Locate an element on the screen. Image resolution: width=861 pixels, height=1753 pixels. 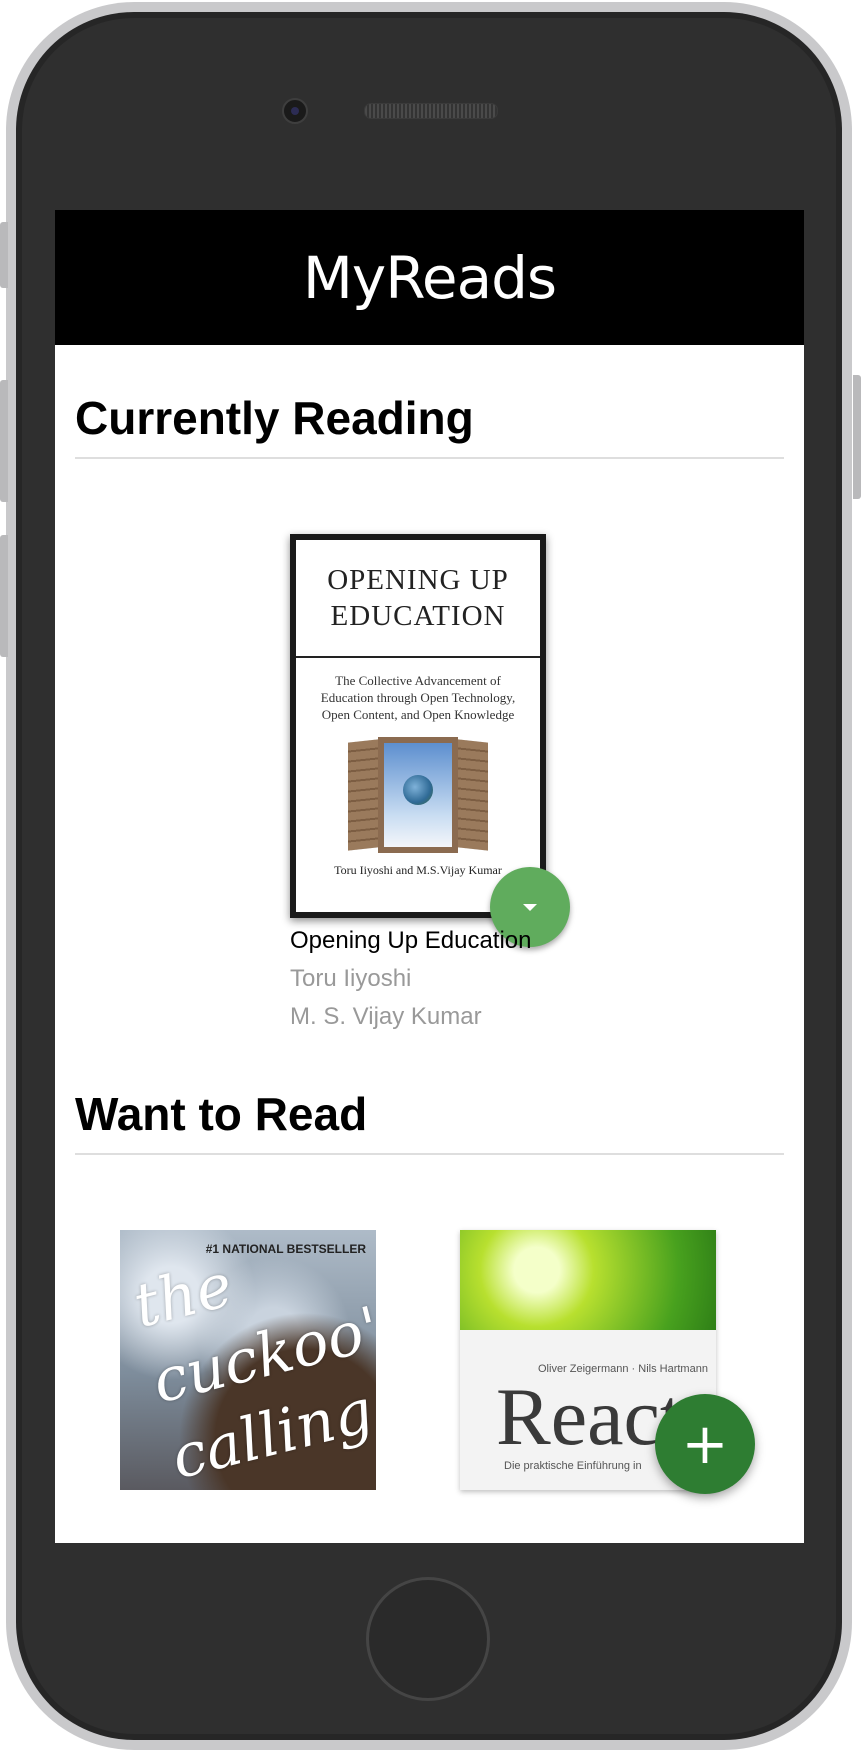
mute-switch is located at coordinates (4, 255).